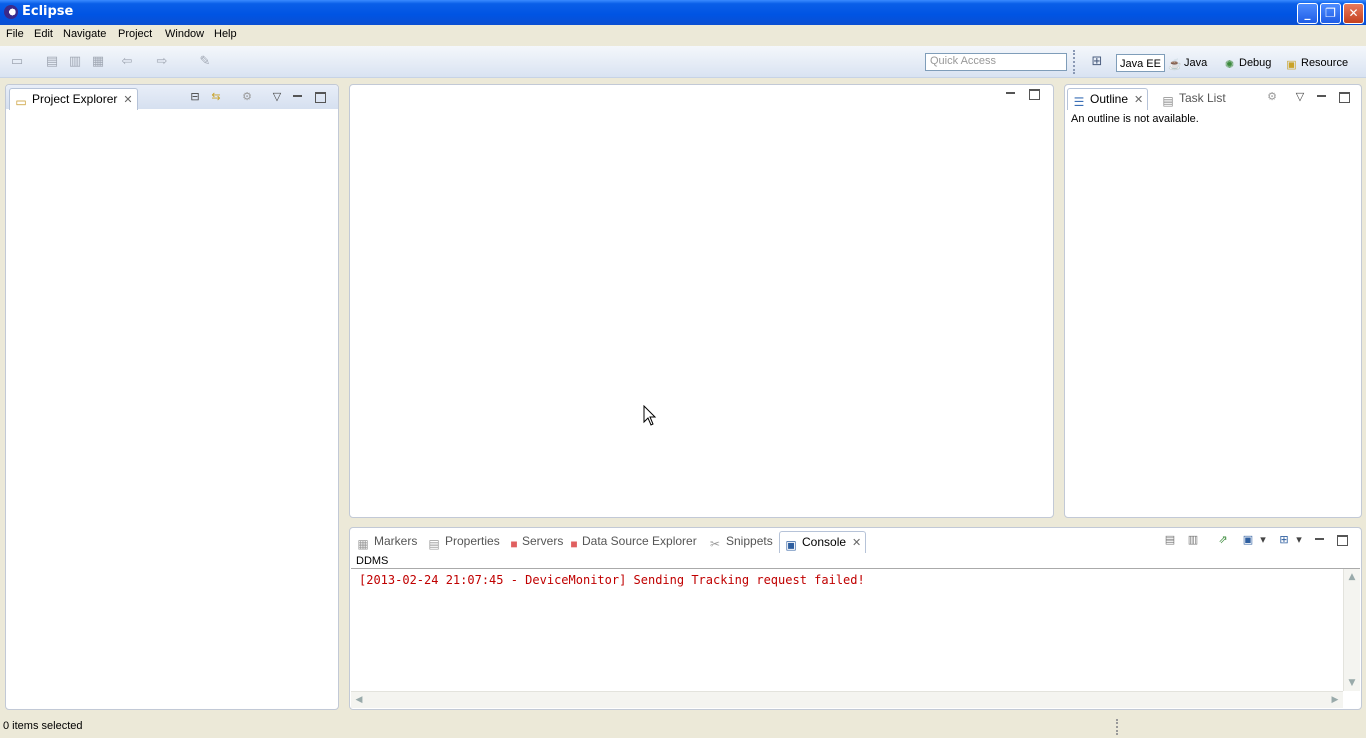 The width and height of the screenshot is (1366, 738). Describe the element at coordinates (791, 545) in the screenshot. I see `console-icon: ▣` at that location.